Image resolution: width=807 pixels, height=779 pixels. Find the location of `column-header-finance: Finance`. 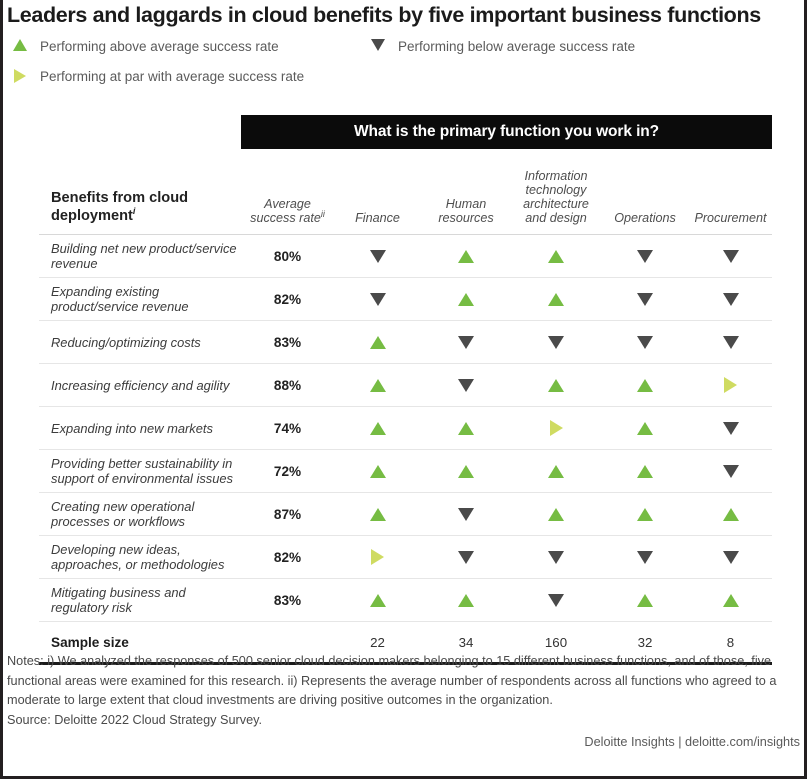

column-header-finance: Finance is located at coordinates (377, 192).